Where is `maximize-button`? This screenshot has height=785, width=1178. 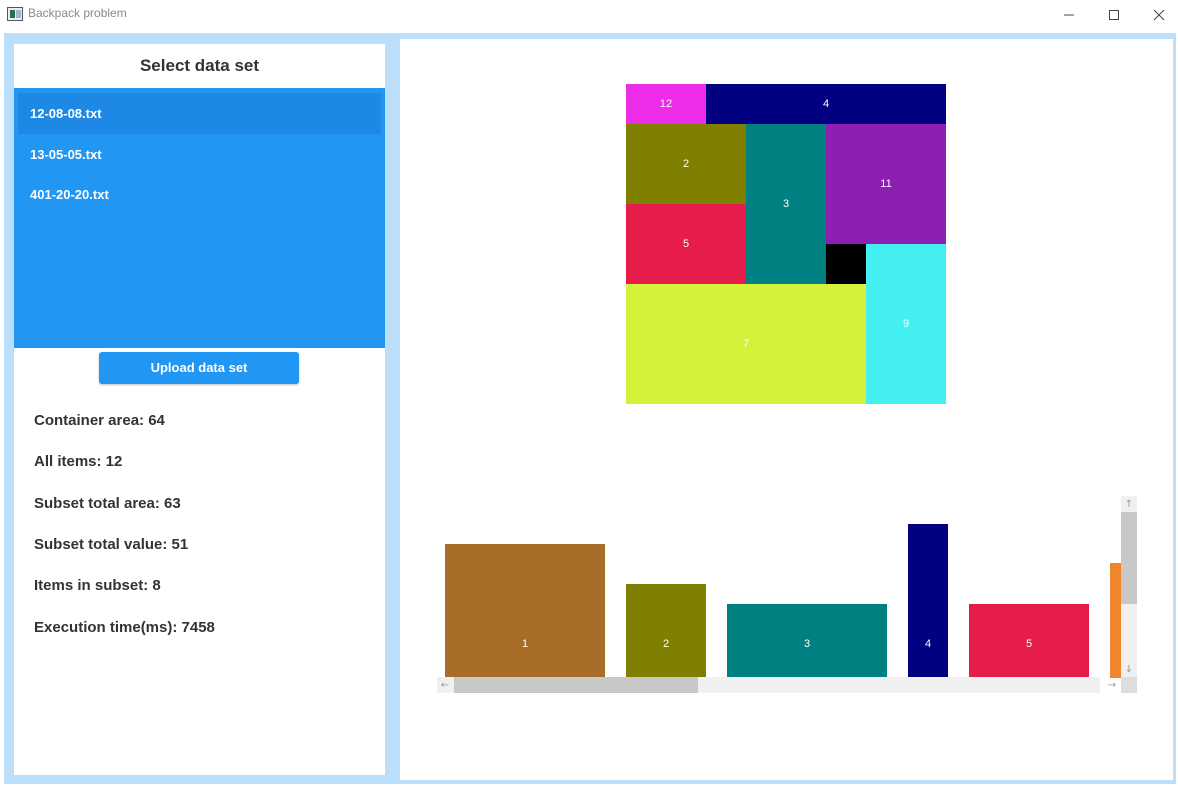 maximize-button is located at coordinates (1114, 15).